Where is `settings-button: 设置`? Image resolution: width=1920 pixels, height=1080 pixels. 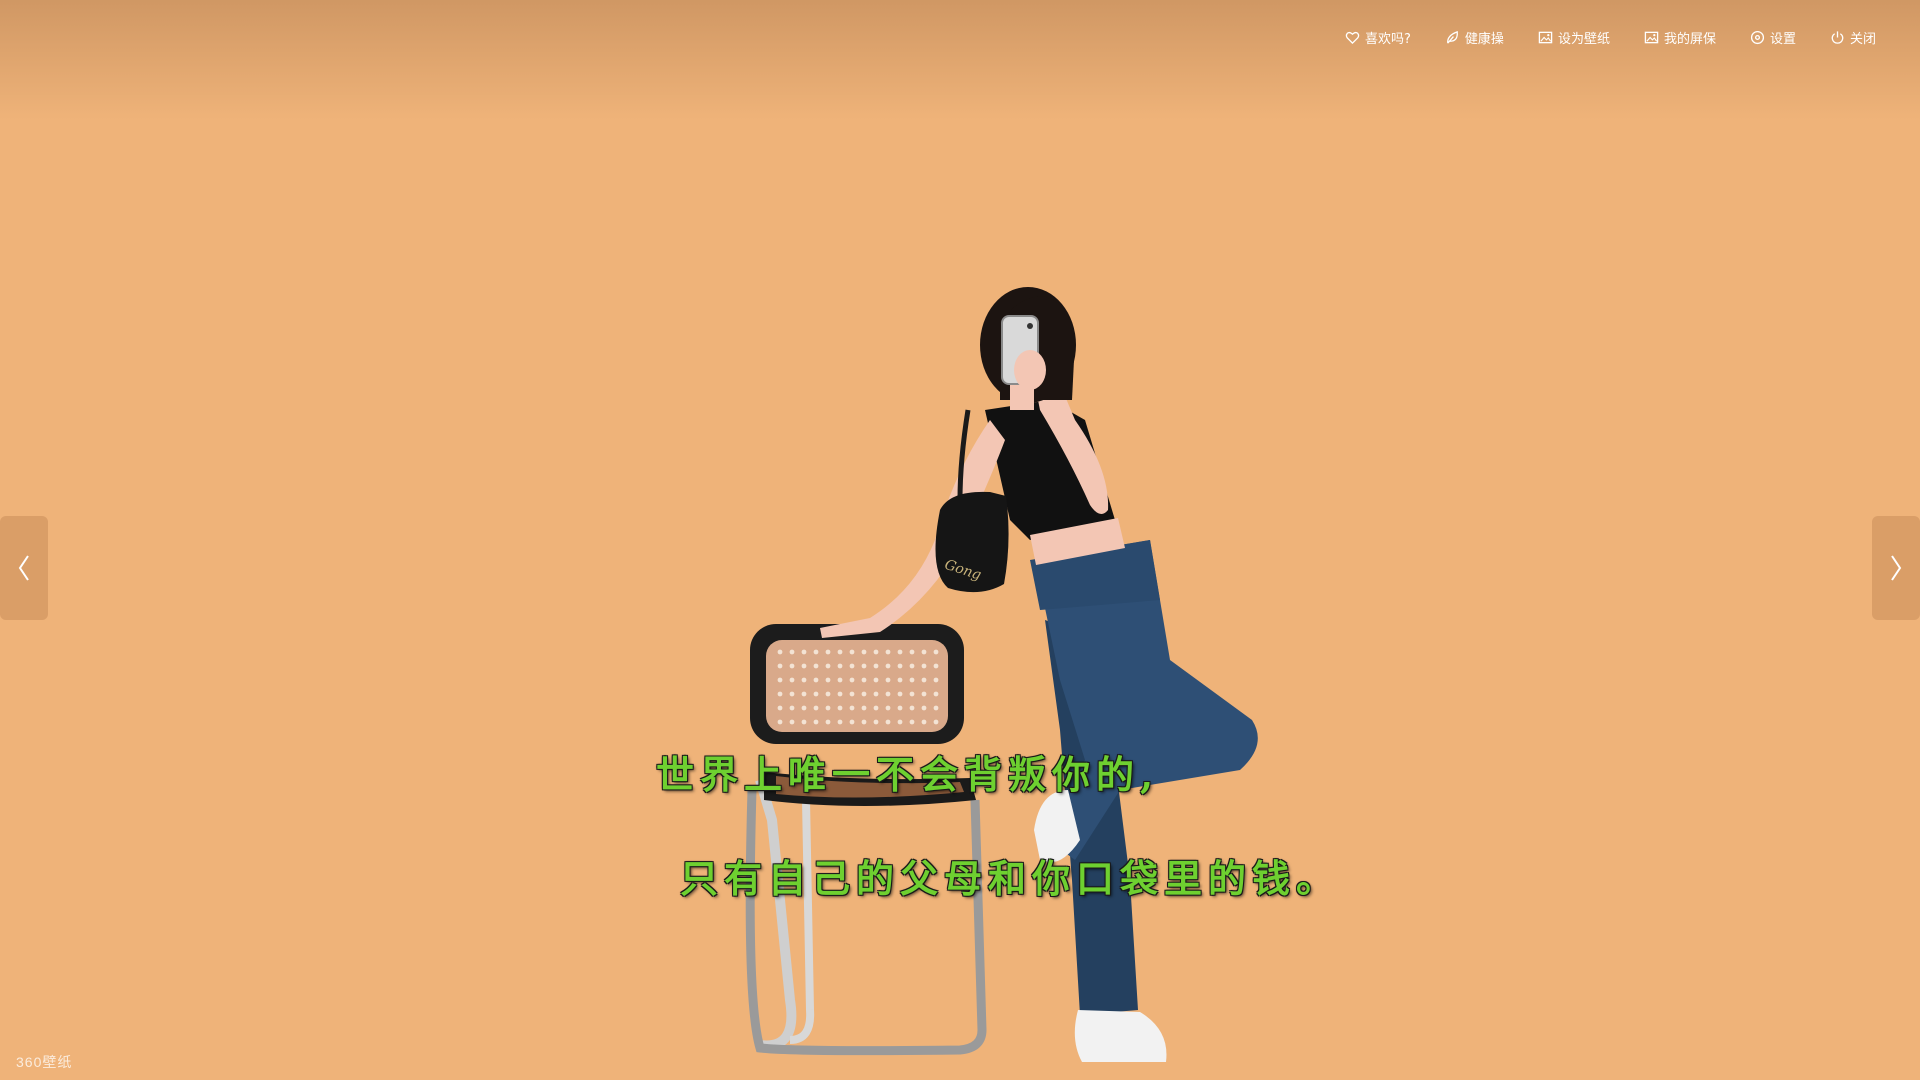 settings-button: 设置 is located at coordinates (1773, 37).